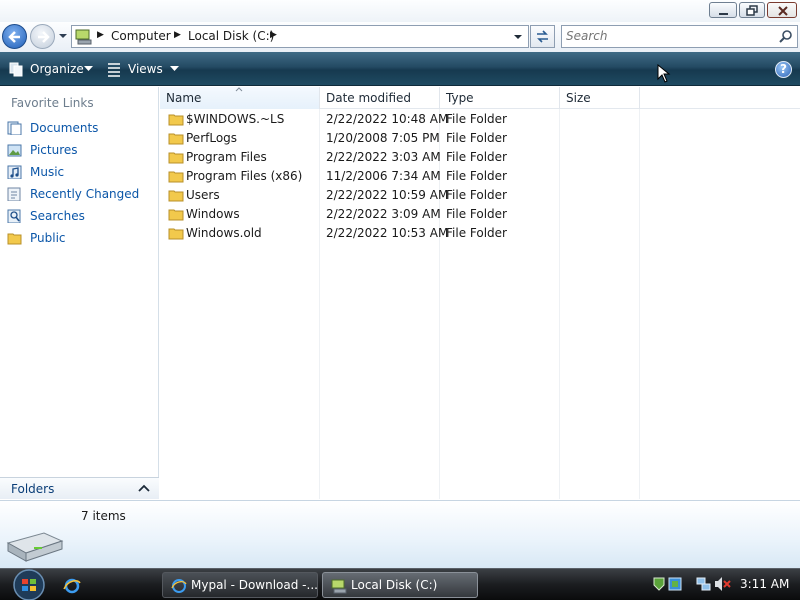 The width and height of the screenshot is (800, 600). I want to click on sidebar-item-documents: Documents, so click(79, 128).